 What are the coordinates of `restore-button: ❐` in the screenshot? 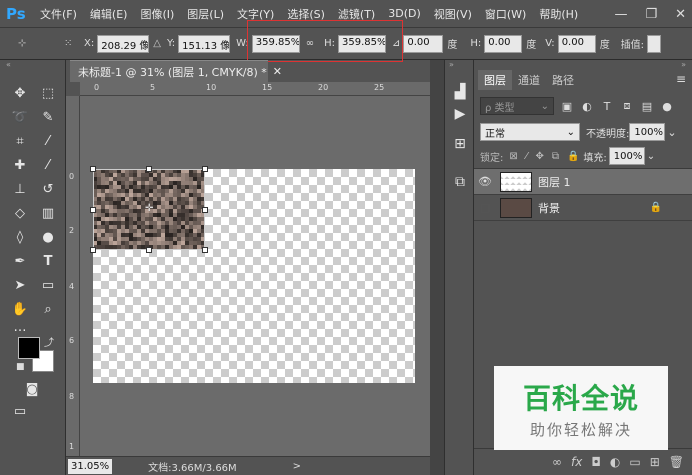 It's located at (651, 14).